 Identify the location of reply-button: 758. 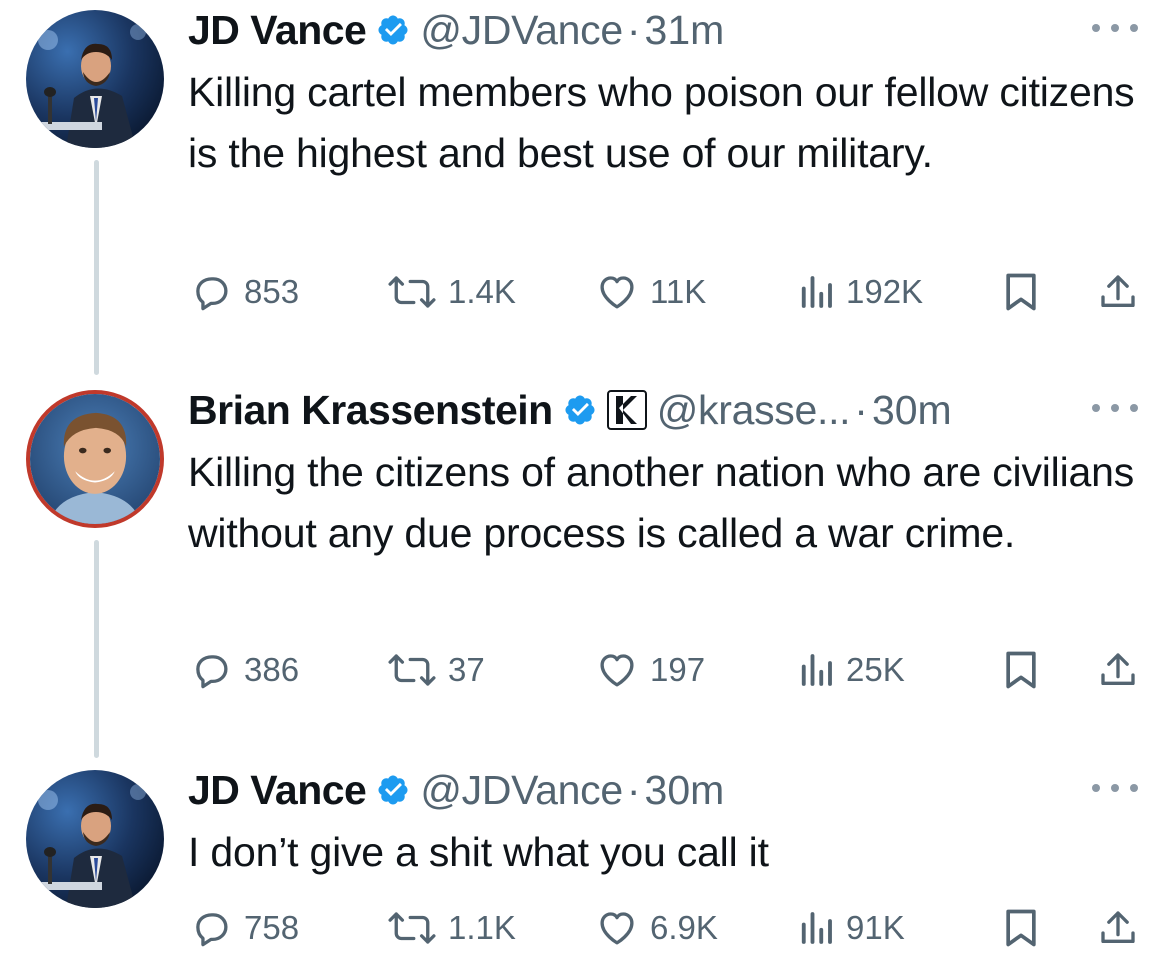
(243, 928).